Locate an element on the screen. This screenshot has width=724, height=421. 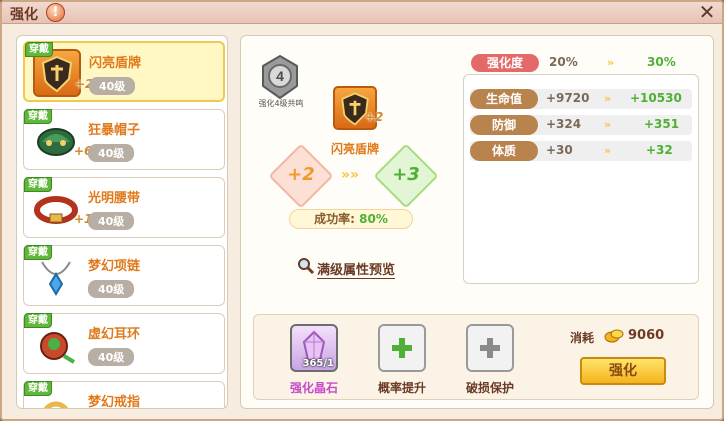
window-title: 强化 is located at coordinates (24, 15).